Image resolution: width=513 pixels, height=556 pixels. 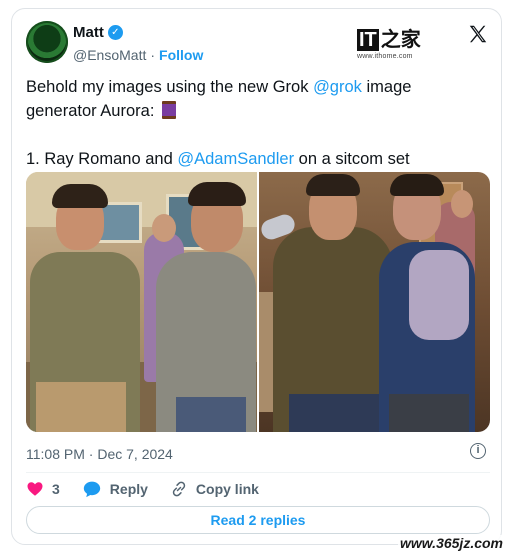 What do you see at coordinates (55, 454) in the screenshot?
I see `tweet-time: 11:08 PM` at bounding box center [55, 454].